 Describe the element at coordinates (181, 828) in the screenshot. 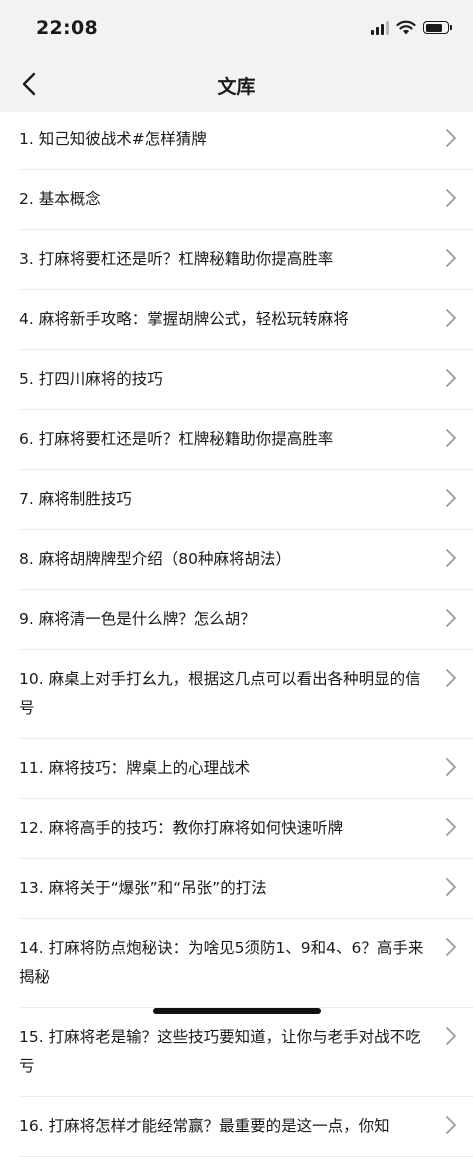

I see `list-item-title: 12. 麻将高手的技巧：教你打麻将如何快速听牌` at that location.